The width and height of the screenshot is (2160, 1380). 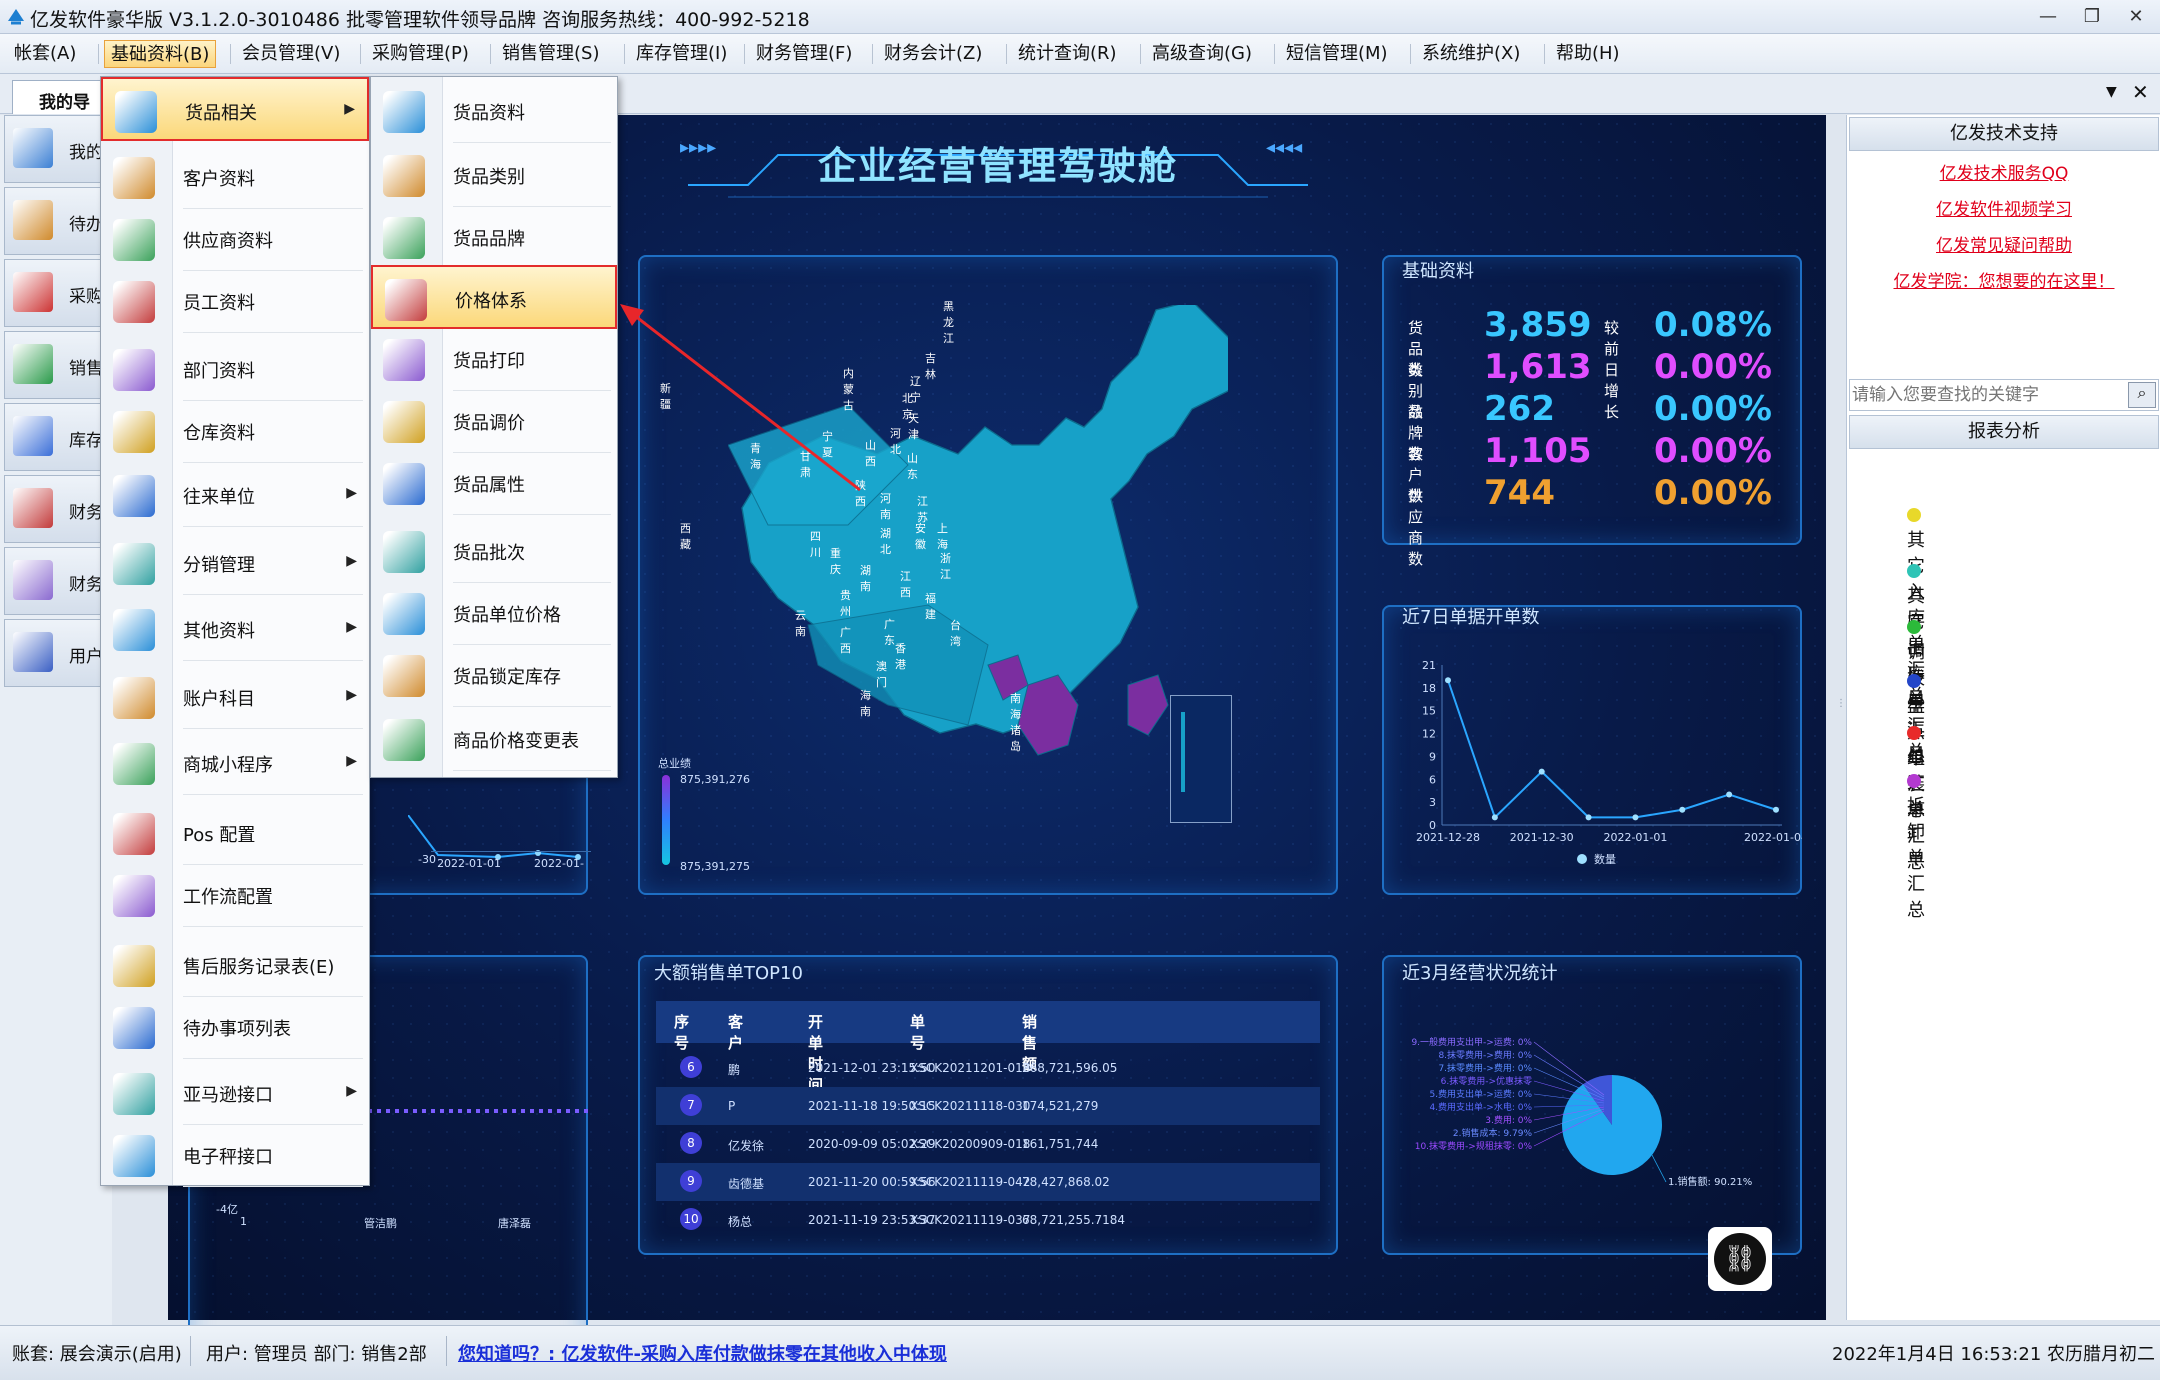 What do you see at coordinates (2136, 17) in the screenshot?
I see `close-icon: ✕` at bounding box center [2136, 17].